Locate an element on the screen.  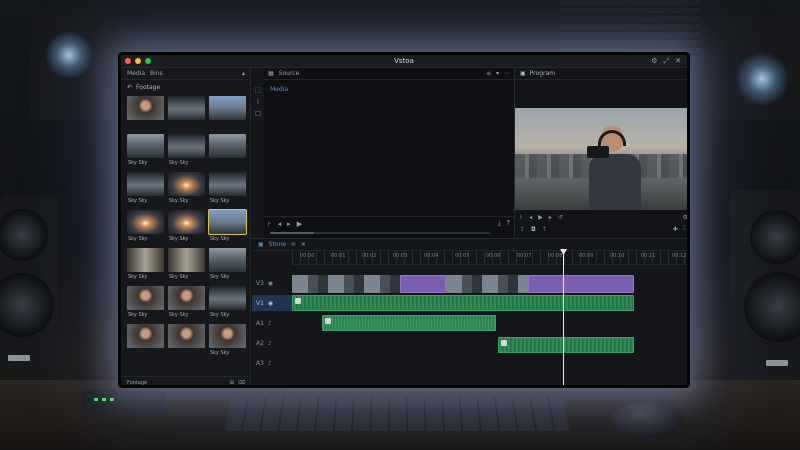
camera-icon: ◘ is located at coordinates (533, 229).